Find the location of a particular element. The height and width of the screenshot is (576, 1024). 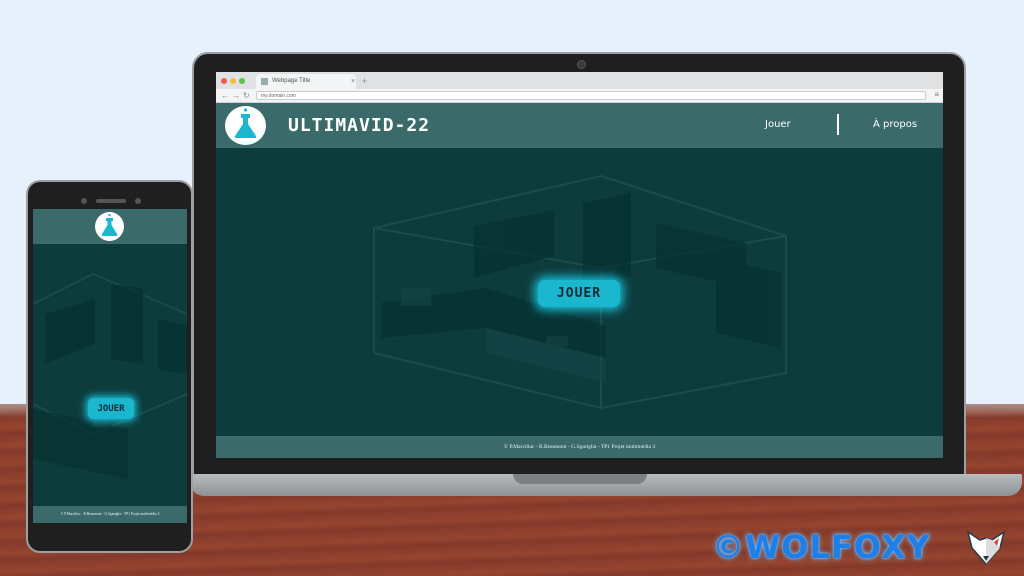

address-bar: my.domain.com is located at coordinates (591, 95).